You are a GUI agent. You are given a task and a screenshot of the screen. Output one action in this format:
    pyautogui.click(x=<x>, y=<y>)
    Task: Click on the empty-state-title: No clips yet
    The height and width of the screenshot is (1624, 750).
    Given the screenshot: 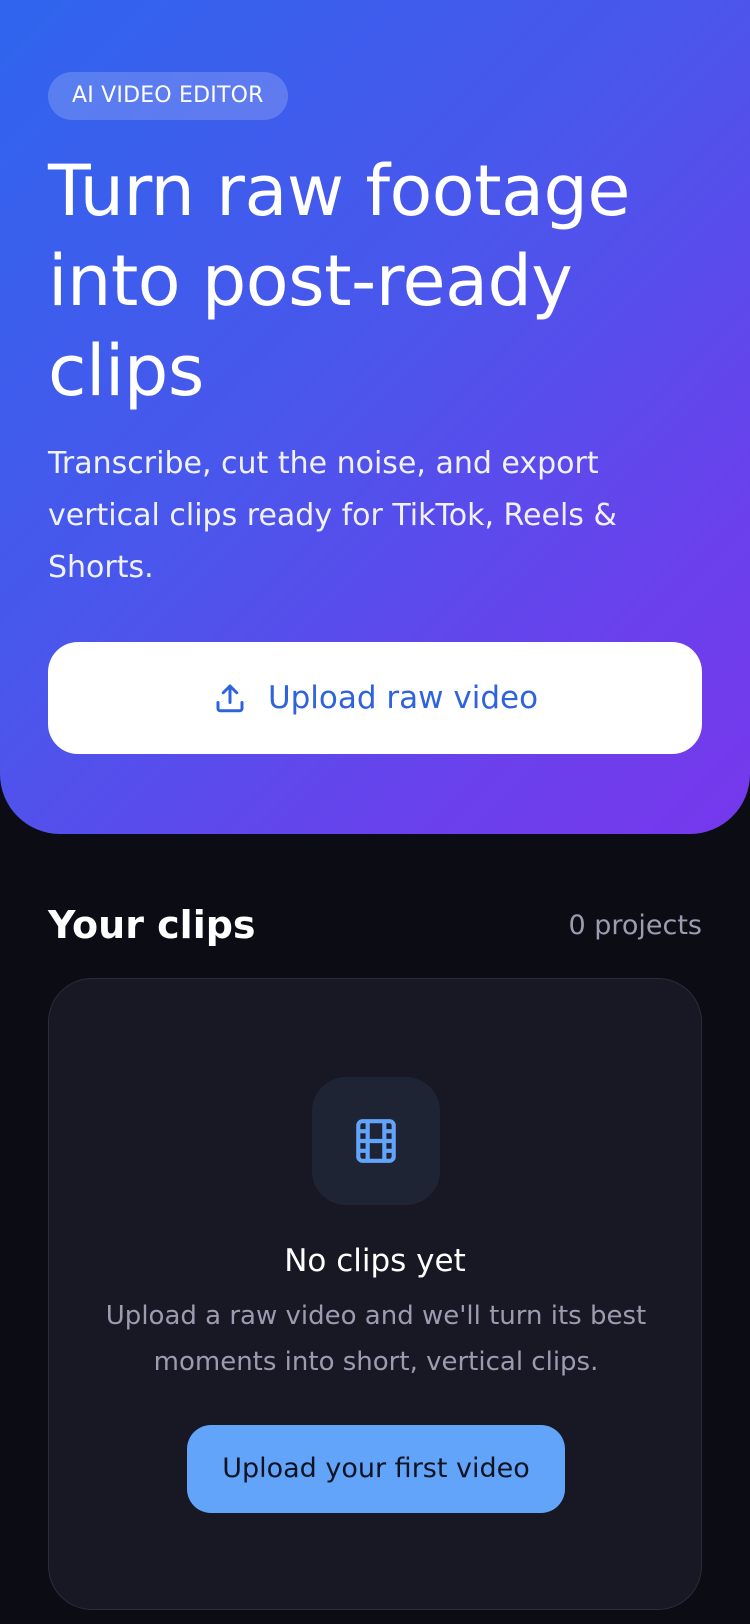 What is the action you would take?
    pyautogui.click(x=375, y=1261)
    